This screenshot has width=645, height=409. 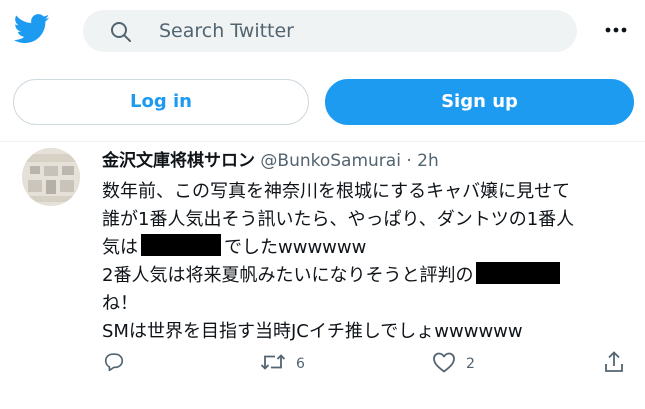 What do you see at coordinates (121, 32) in the screenshot?
I see `search-icon` at bounding box center [121, 32].